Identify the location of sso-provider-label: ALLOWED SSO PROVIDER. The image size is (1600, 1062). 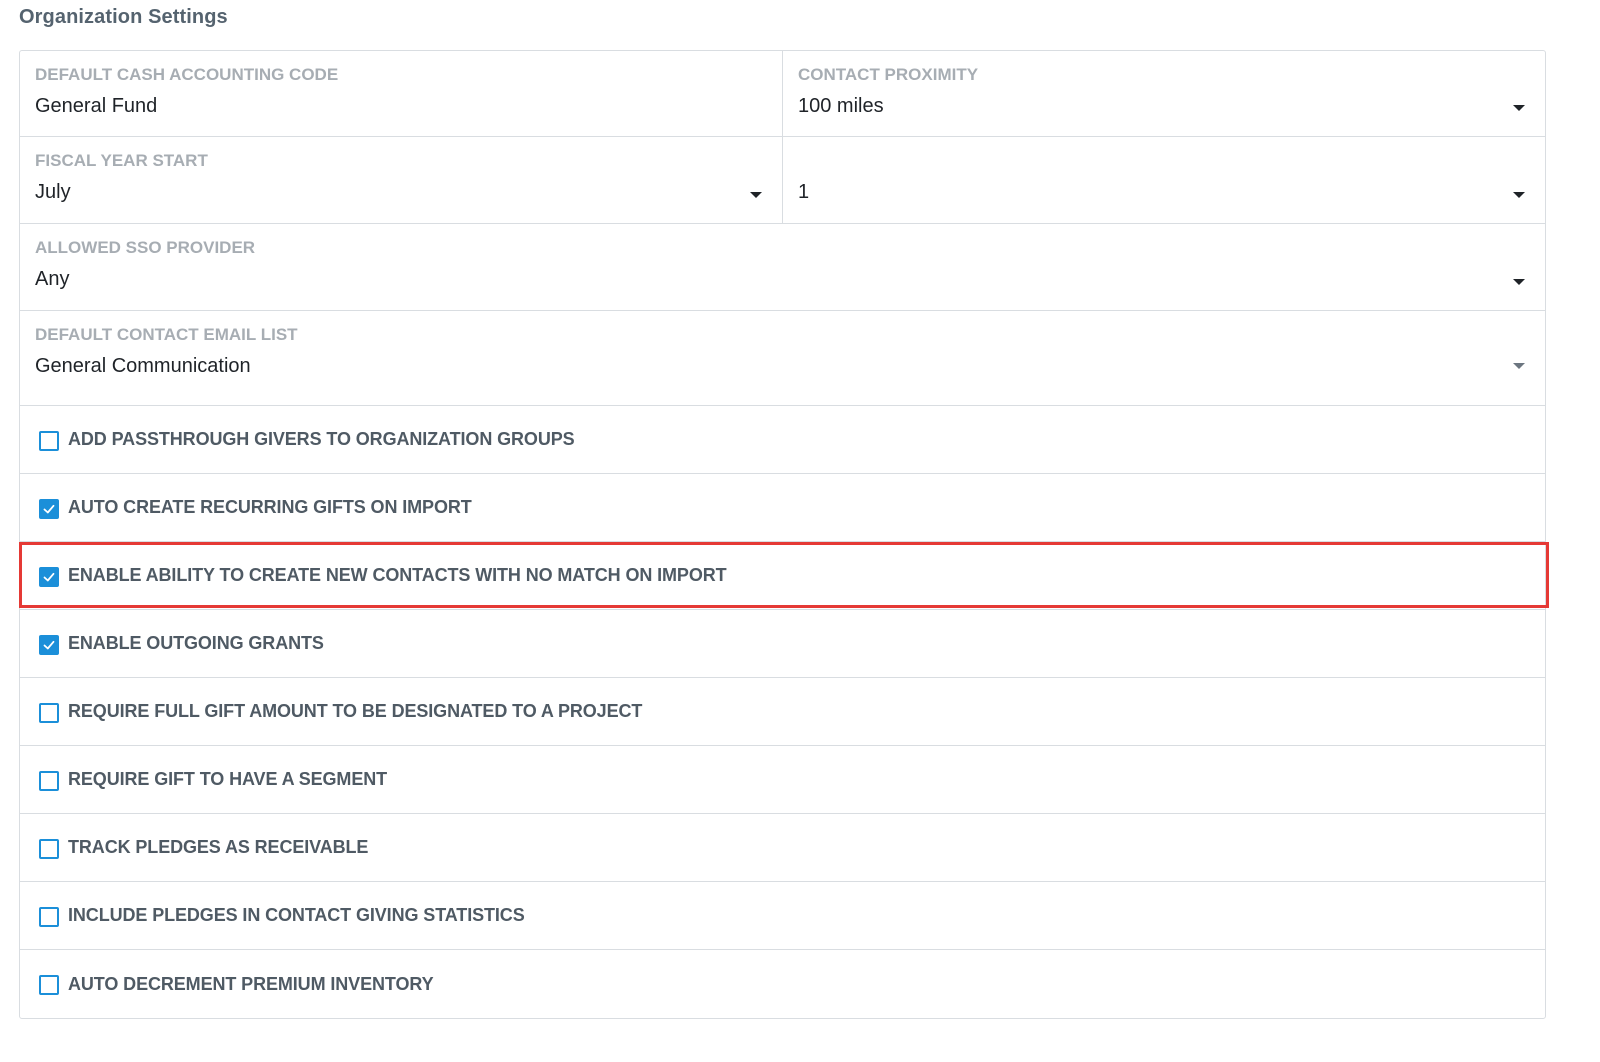
(145, 247).